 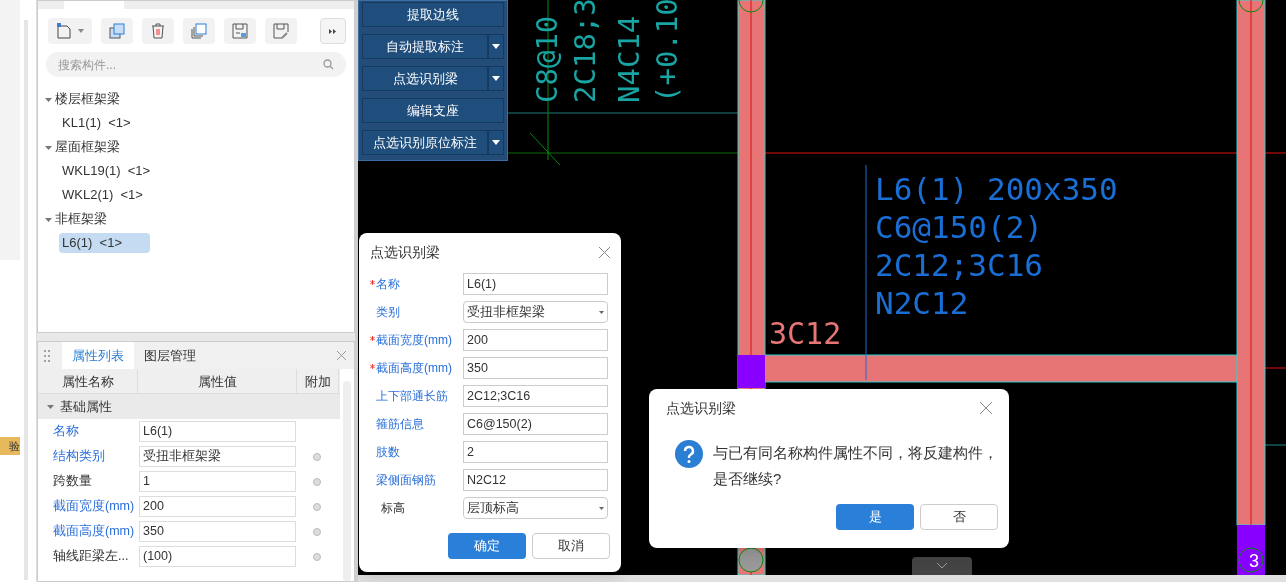 What do you see at coordinates (87, 99) in the screenshot?
I see `tree-group: 楼层框架梁` at bounding box center [87, 99].